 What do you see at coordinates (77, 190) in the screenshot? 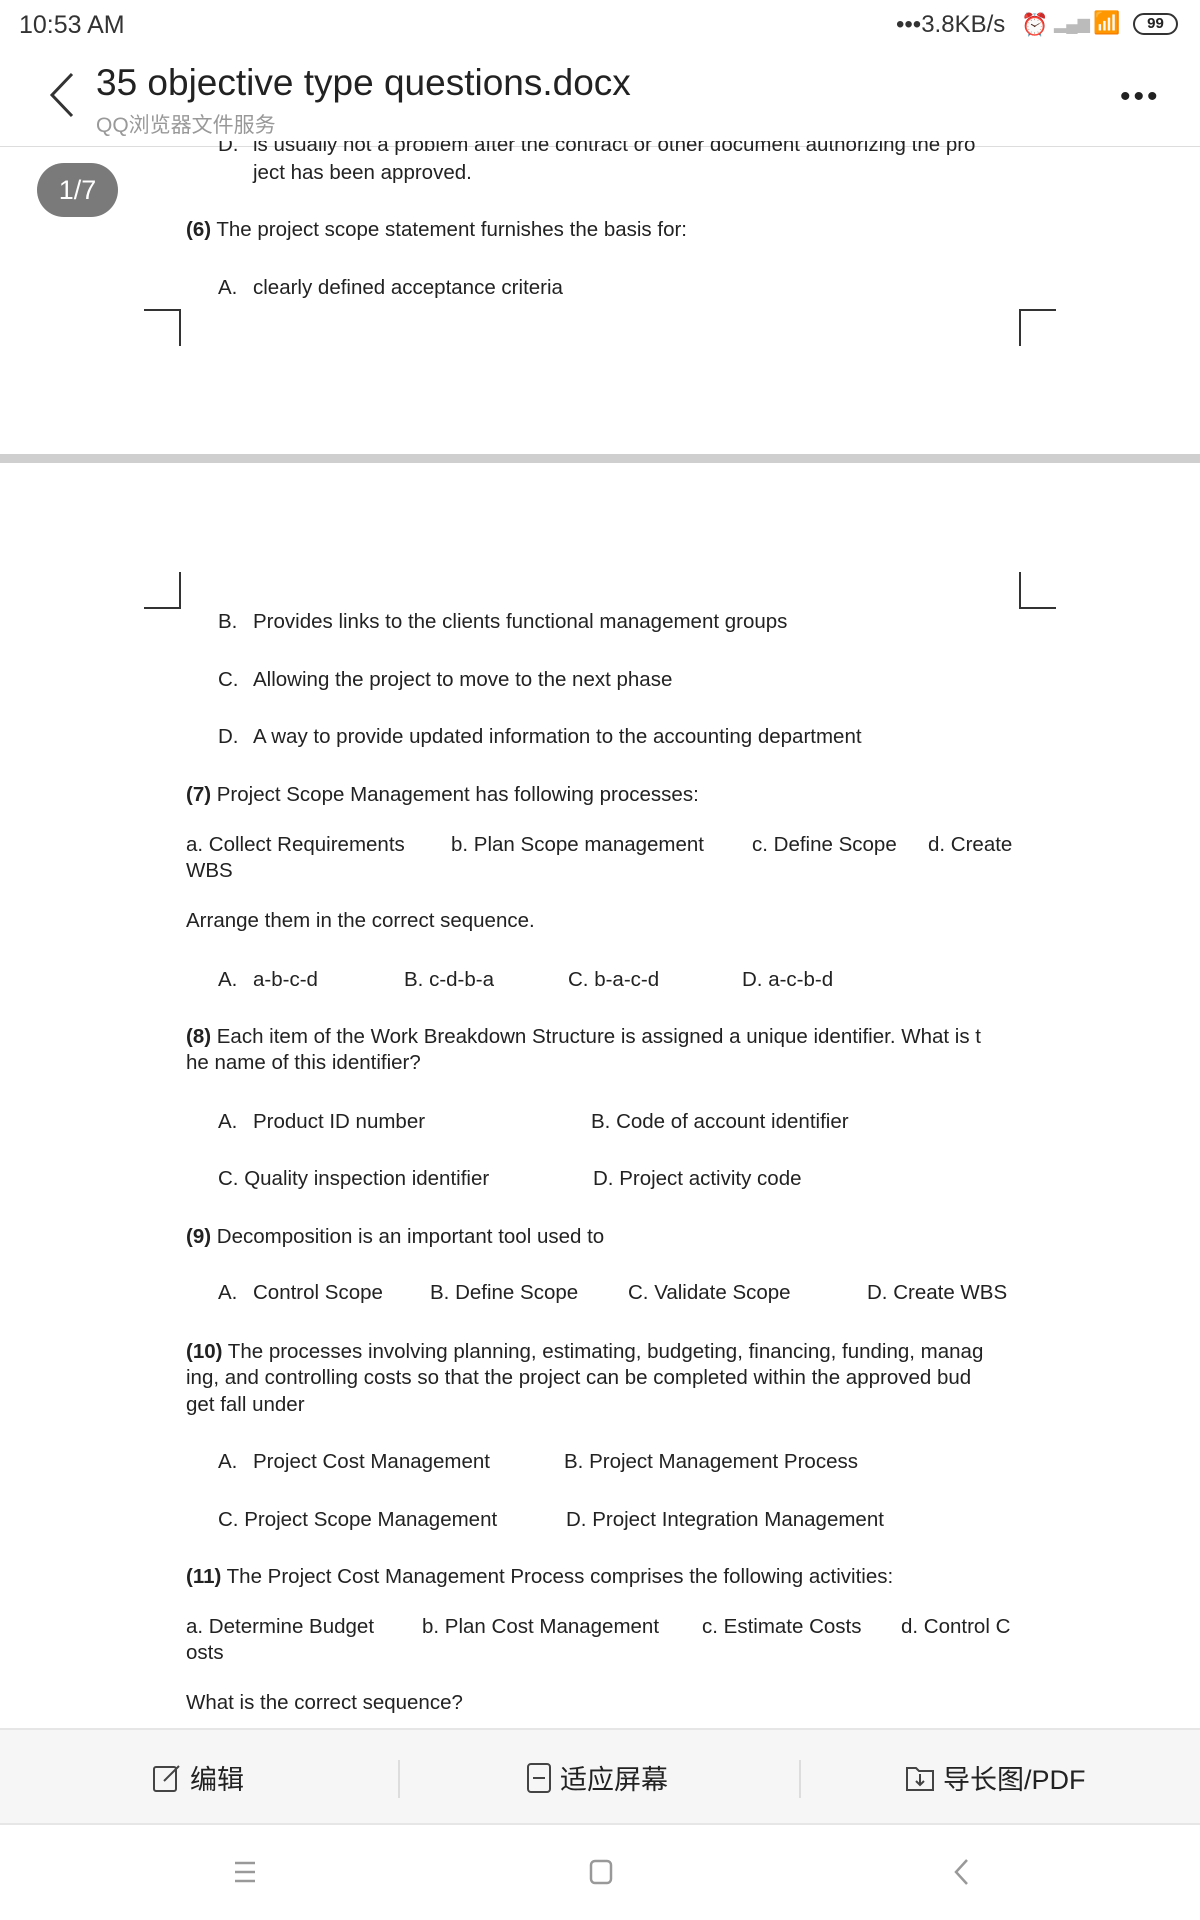
I see `page-indicator: 1/7` at bounding box center [77, 190].